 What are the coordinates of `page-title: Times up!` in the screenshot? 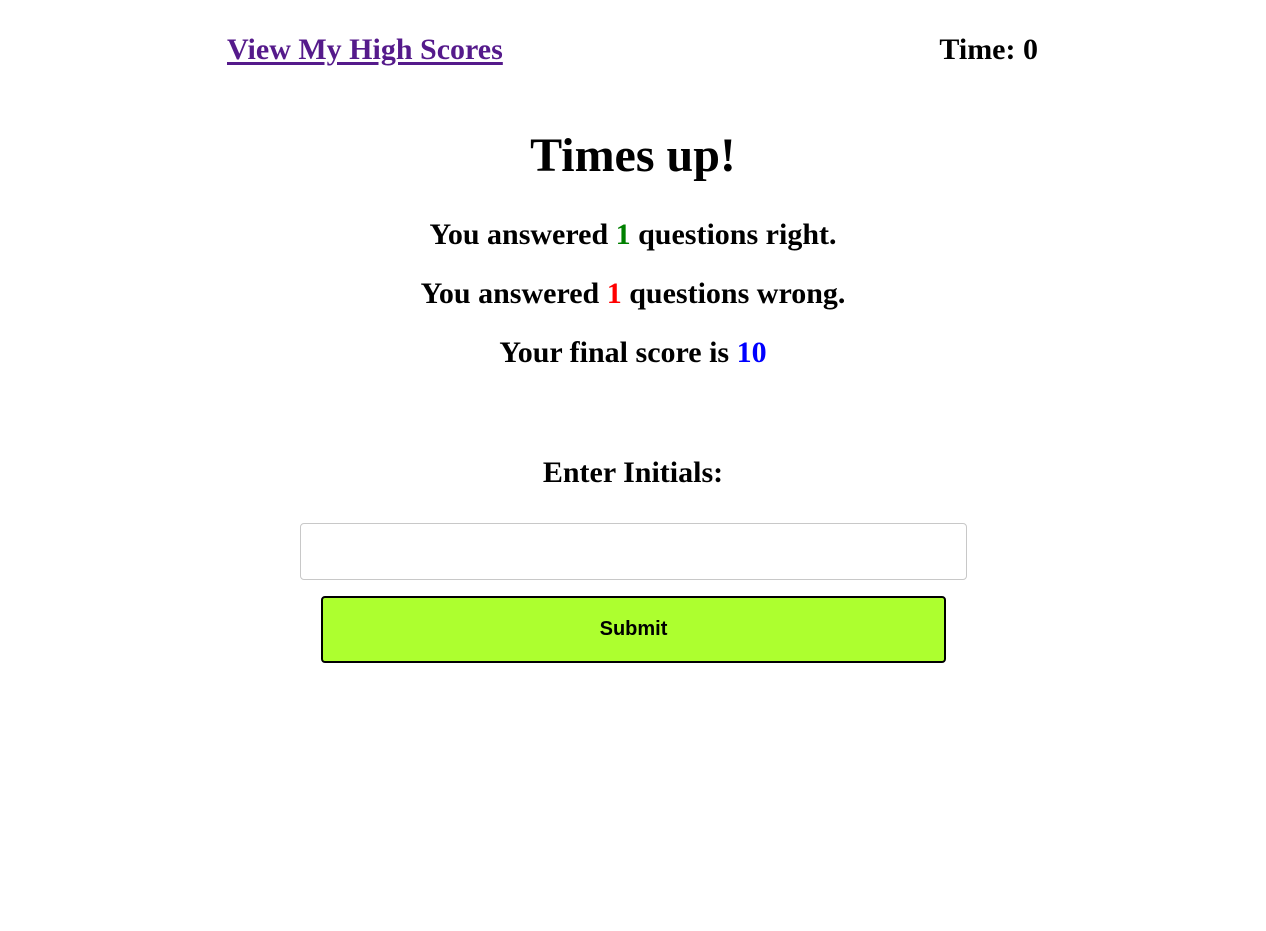 It's located at (633, 155).